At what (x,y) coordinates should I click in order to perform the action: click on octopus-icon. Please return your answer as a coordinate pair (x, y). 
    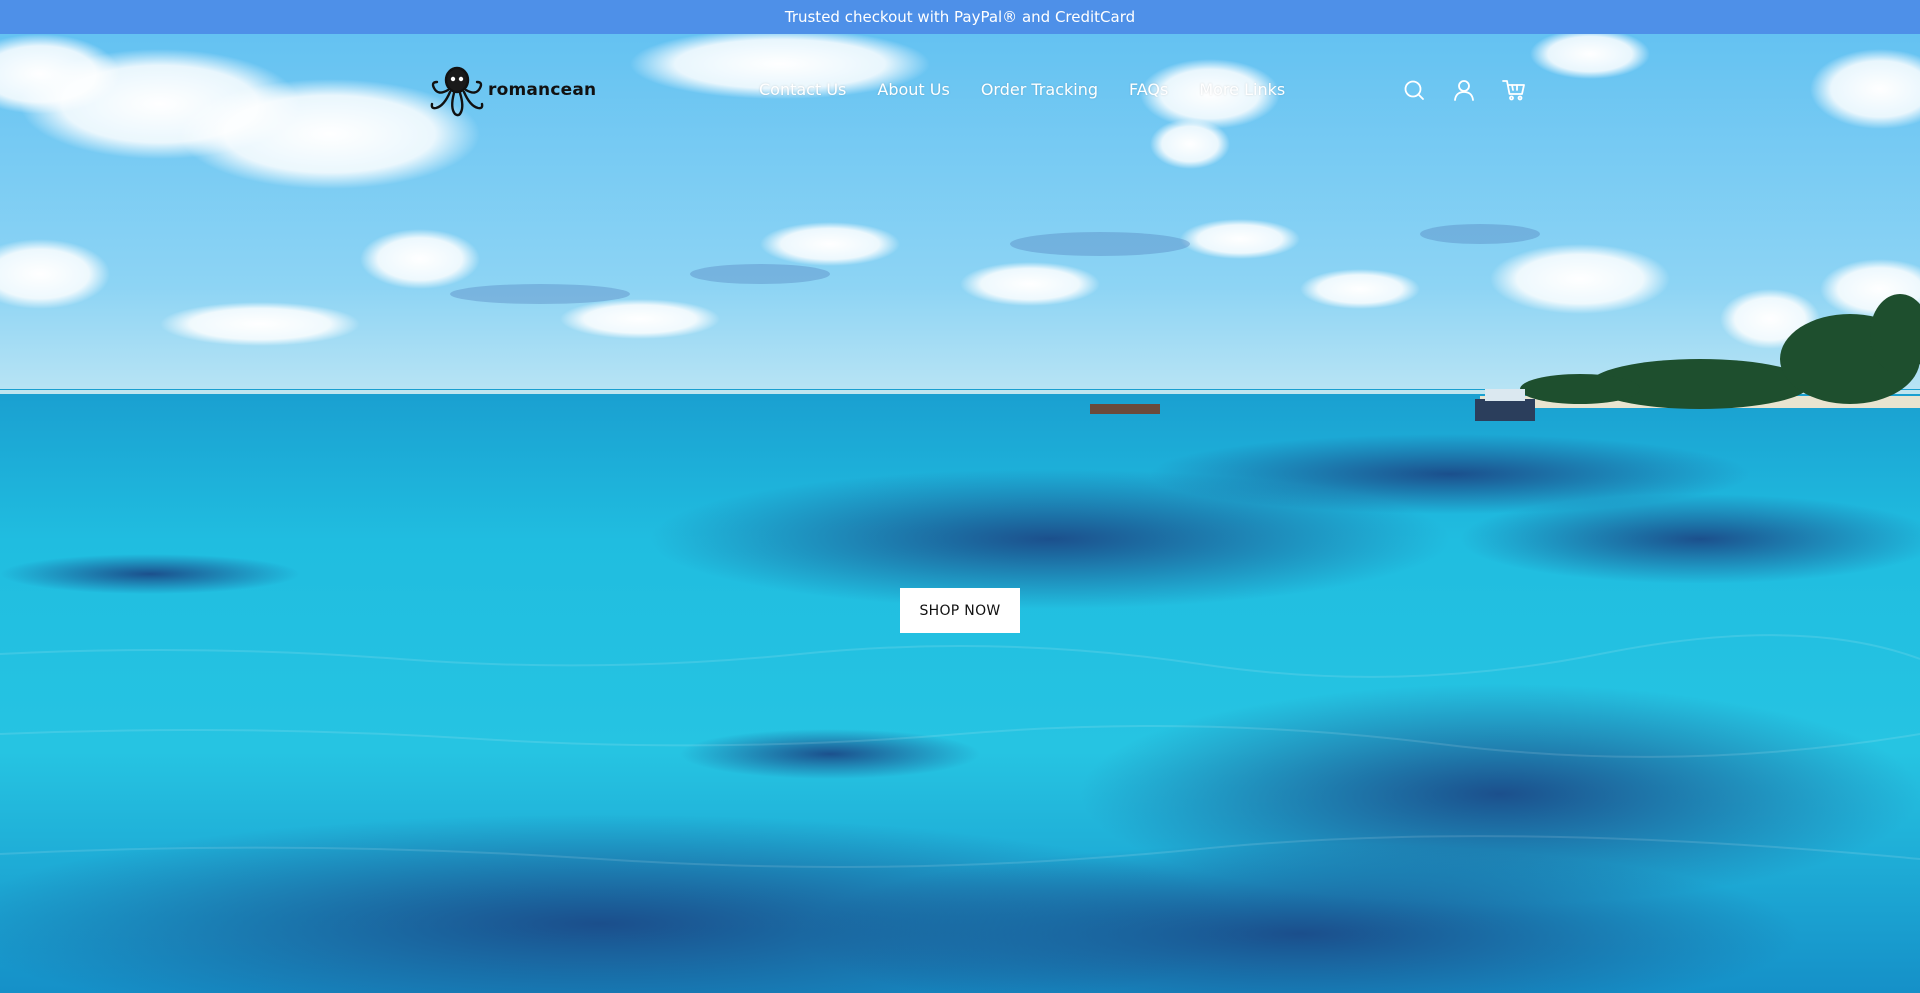
    Looking at the image, I should click on (457, 91).